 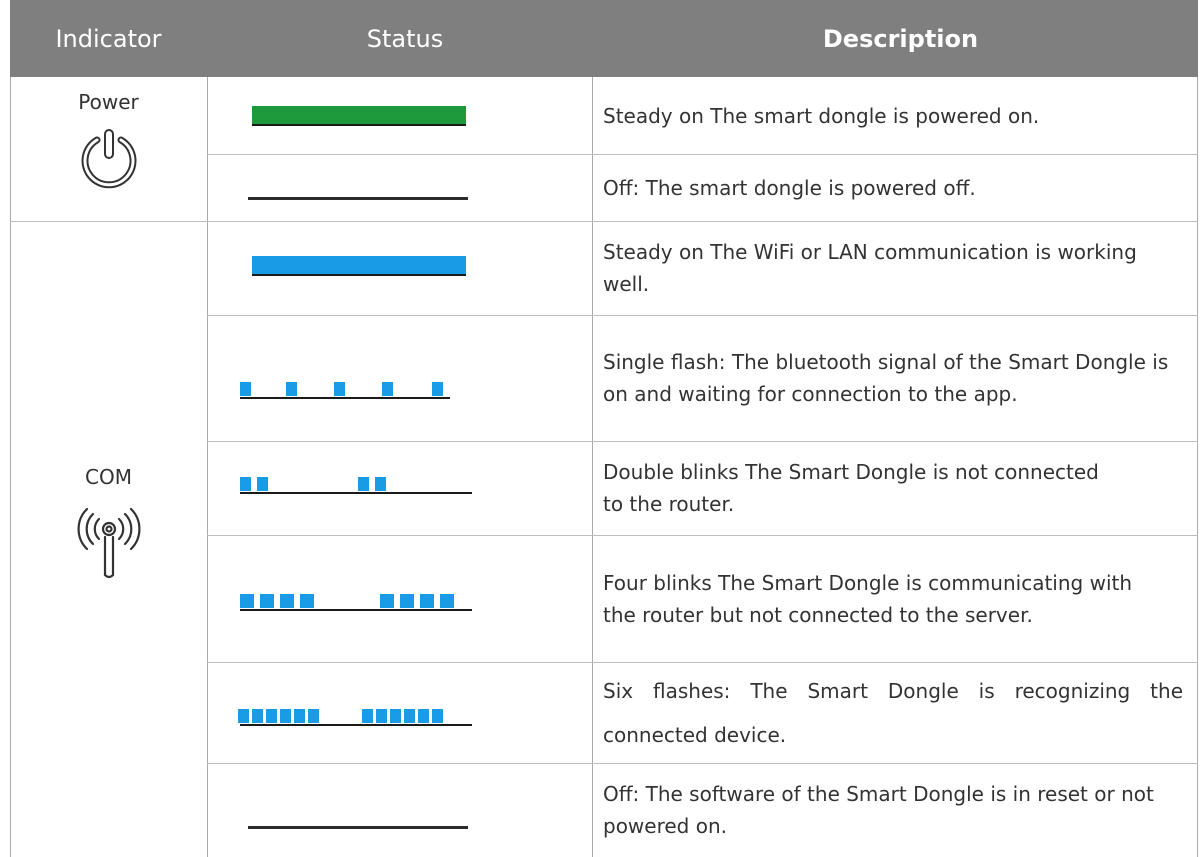 What do you see at coordinates (405, 38) in the screenshot?
I see `header-status: Status` at bounding box center [405, 38].